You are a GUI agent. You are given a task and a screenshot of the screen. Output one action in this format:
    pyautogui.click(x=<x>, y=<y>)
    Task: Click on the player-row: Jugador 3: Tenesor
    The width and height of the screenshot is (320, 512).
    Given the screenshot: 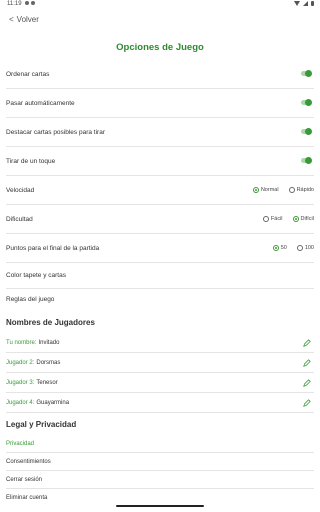 What is the action you would take?
    pyautogui.click(x=160, y=383)
    